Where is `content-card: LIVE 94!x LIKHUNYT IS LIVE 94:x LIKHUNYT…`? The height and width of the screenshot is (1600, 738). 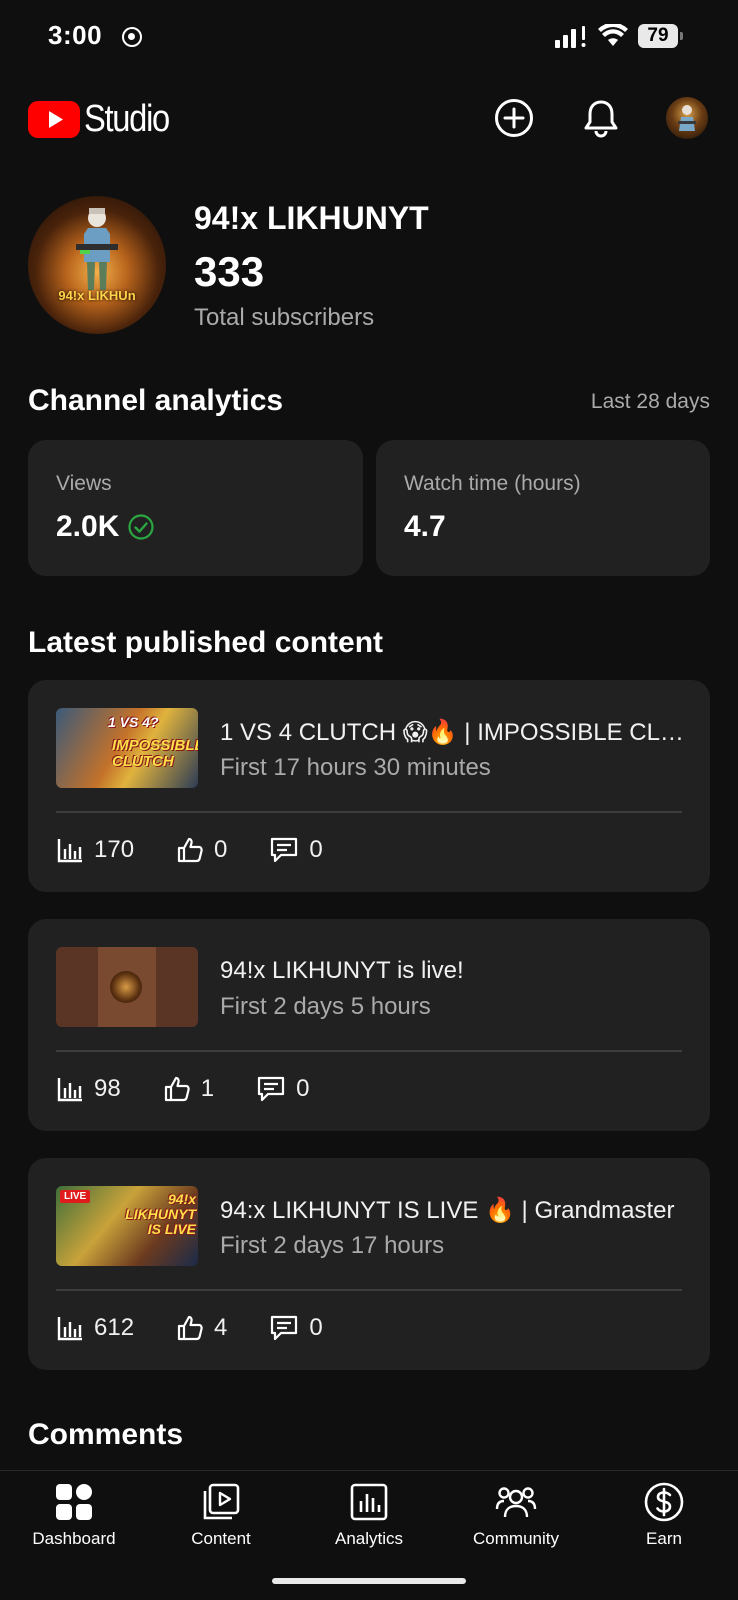 content-card: LIVE 94!x LIKHUNYT IS LIVE 94:x LIKHUNYT… is located at coordinates (369, 1264).